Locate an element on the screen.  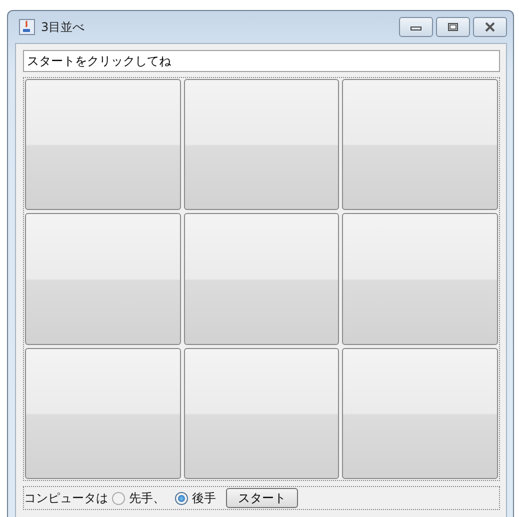
turn-radio: 先手、 is located at coordinates (138, 498).